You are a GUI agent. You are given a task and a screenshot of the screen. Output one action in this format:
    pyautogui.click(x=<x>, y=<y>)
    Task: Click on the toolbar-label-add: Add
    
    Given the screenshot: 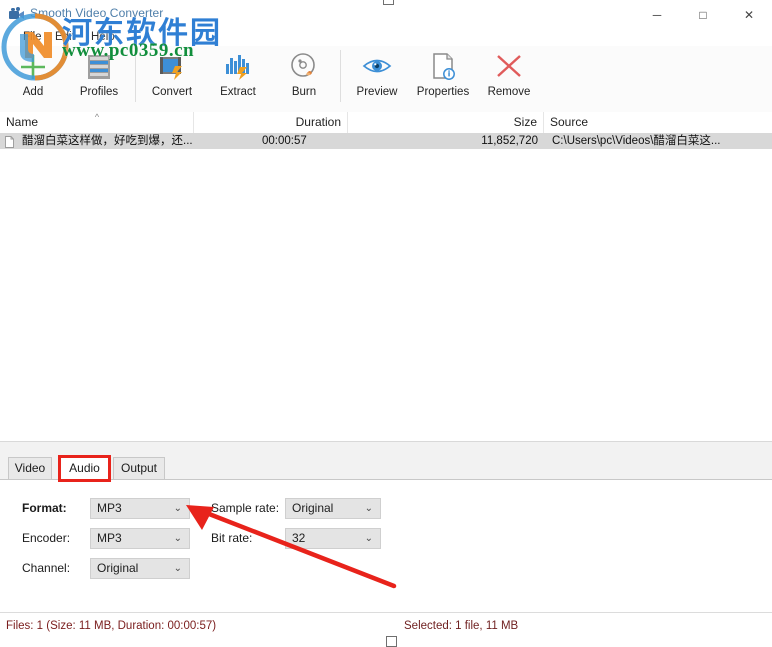 What is the action you would take?
    pyautogui.click(x=33, y=92)
    